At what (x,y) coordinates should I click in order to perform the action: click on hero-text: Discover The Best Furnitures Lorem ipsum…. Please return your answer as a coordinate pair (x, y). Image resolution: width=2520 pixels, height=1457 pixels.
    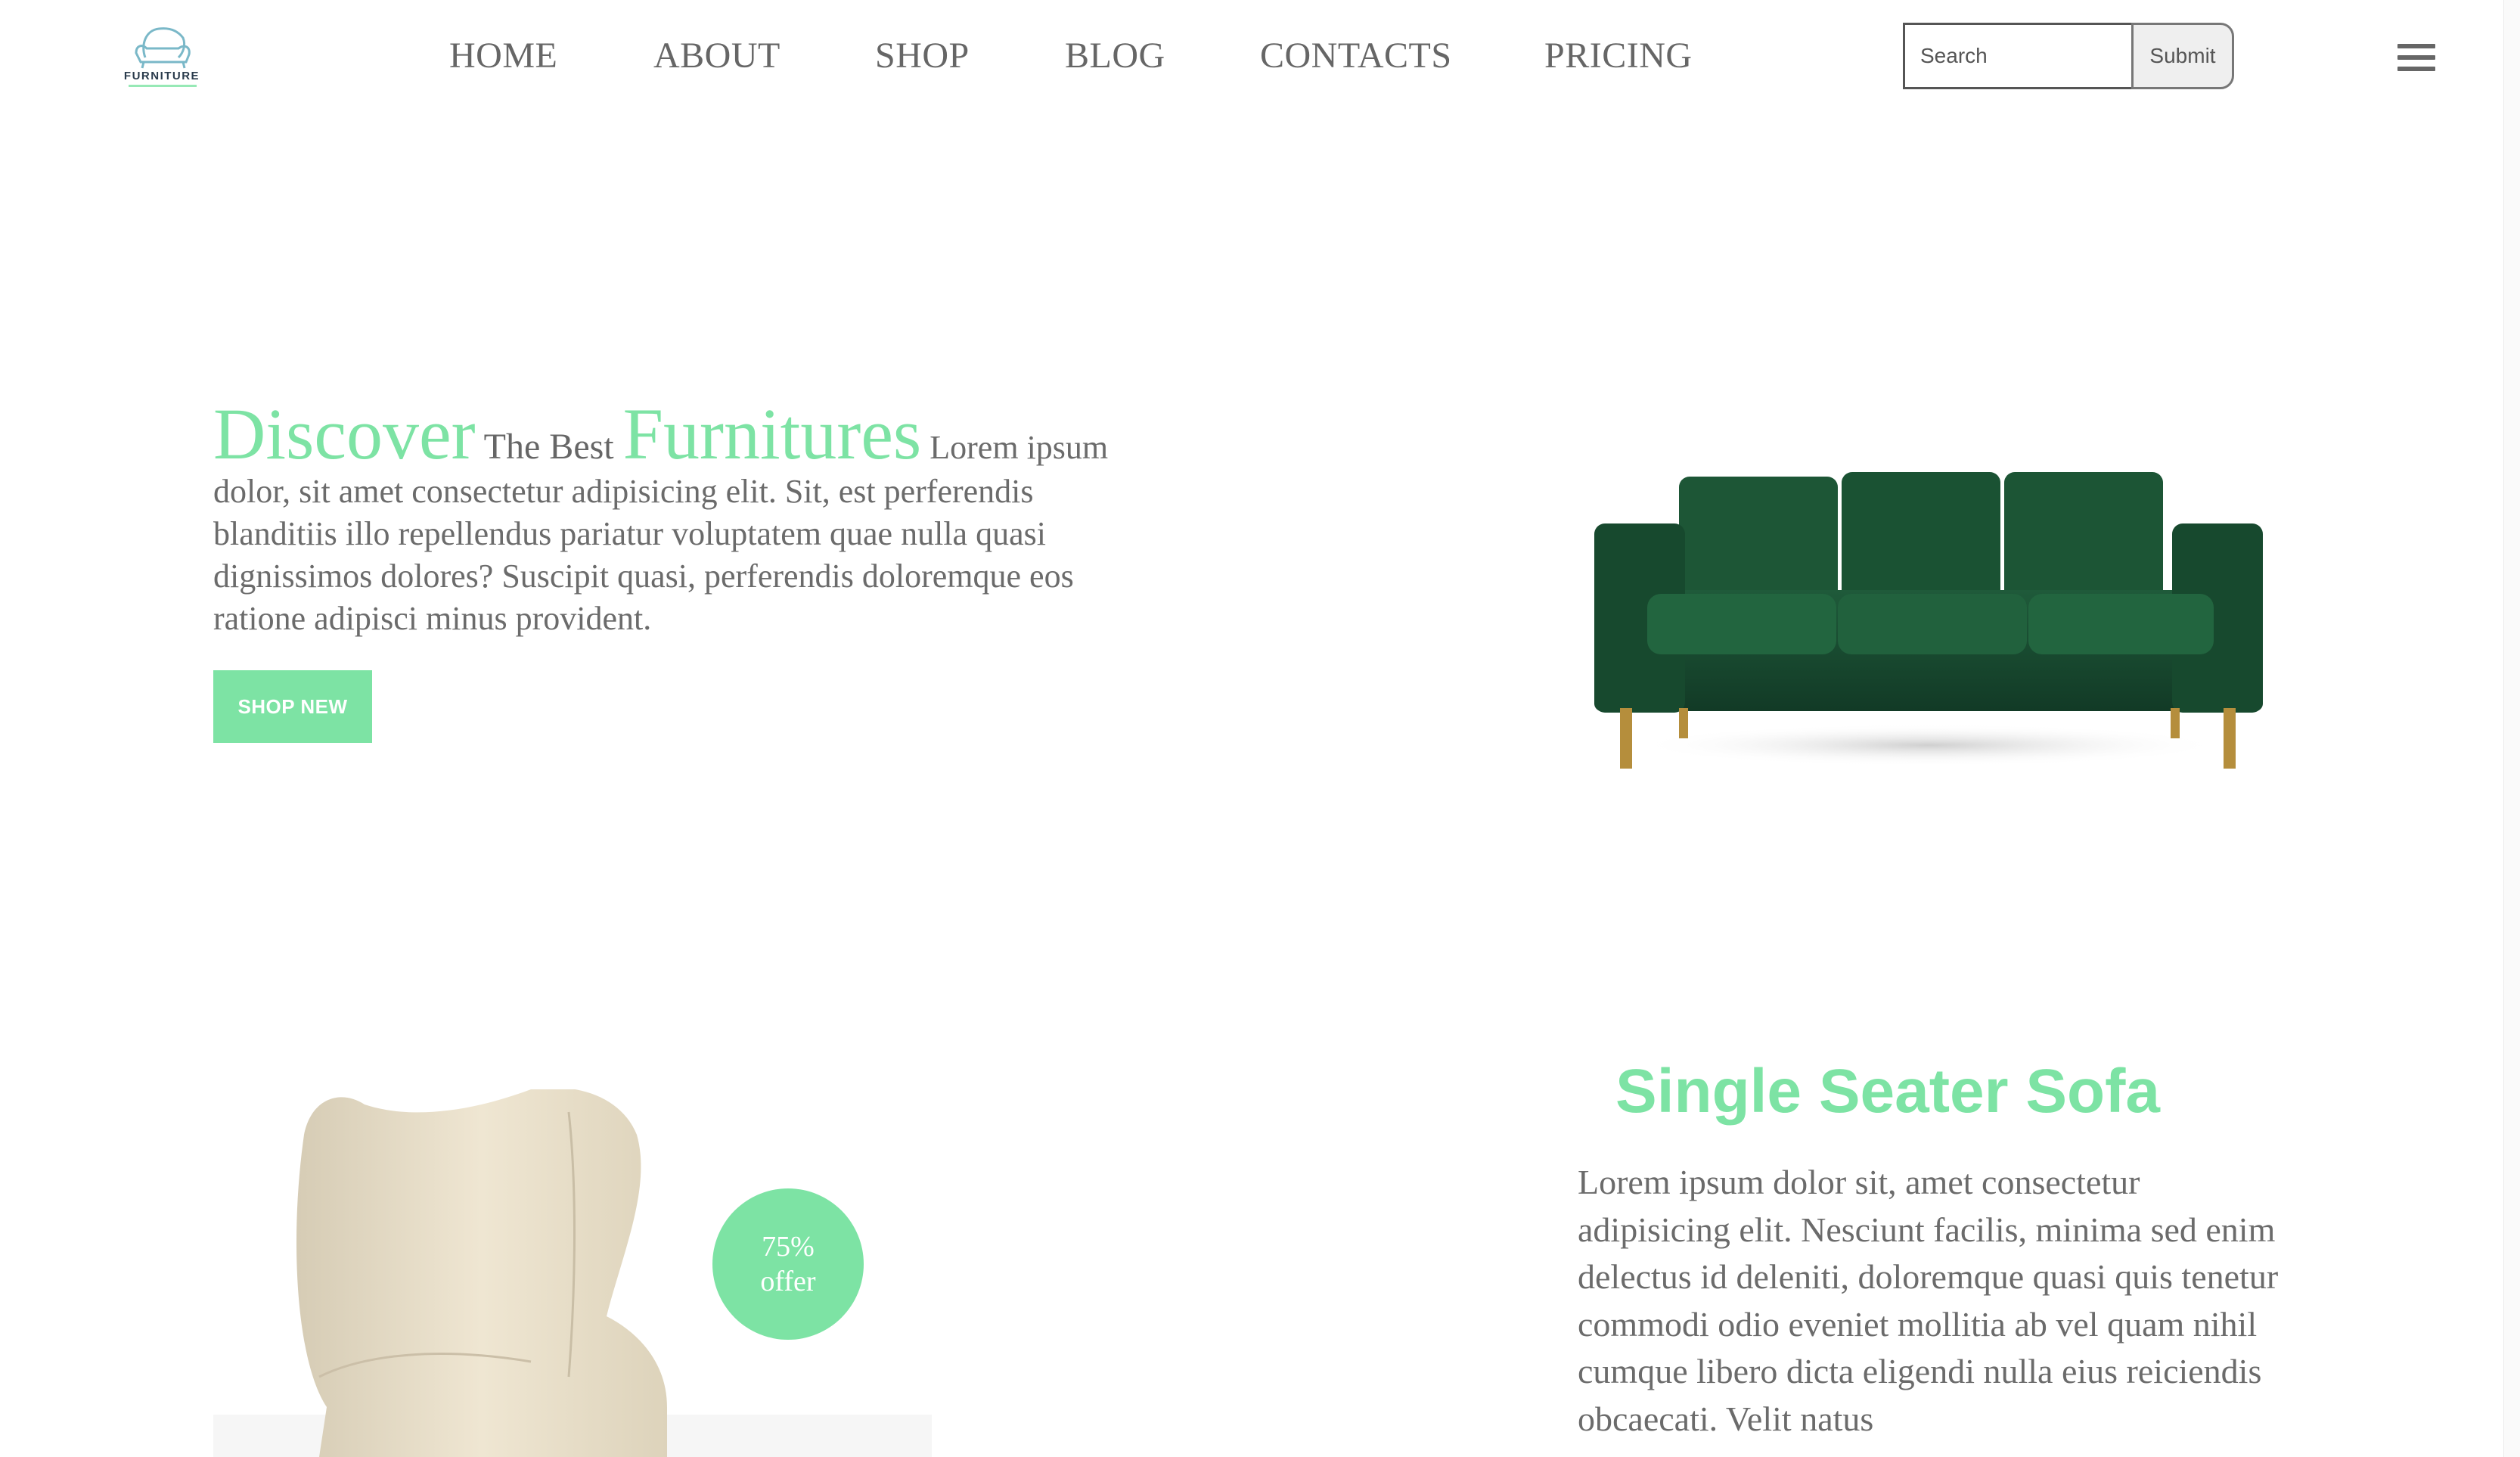
    Looking at the image, I should click on (667, 519).